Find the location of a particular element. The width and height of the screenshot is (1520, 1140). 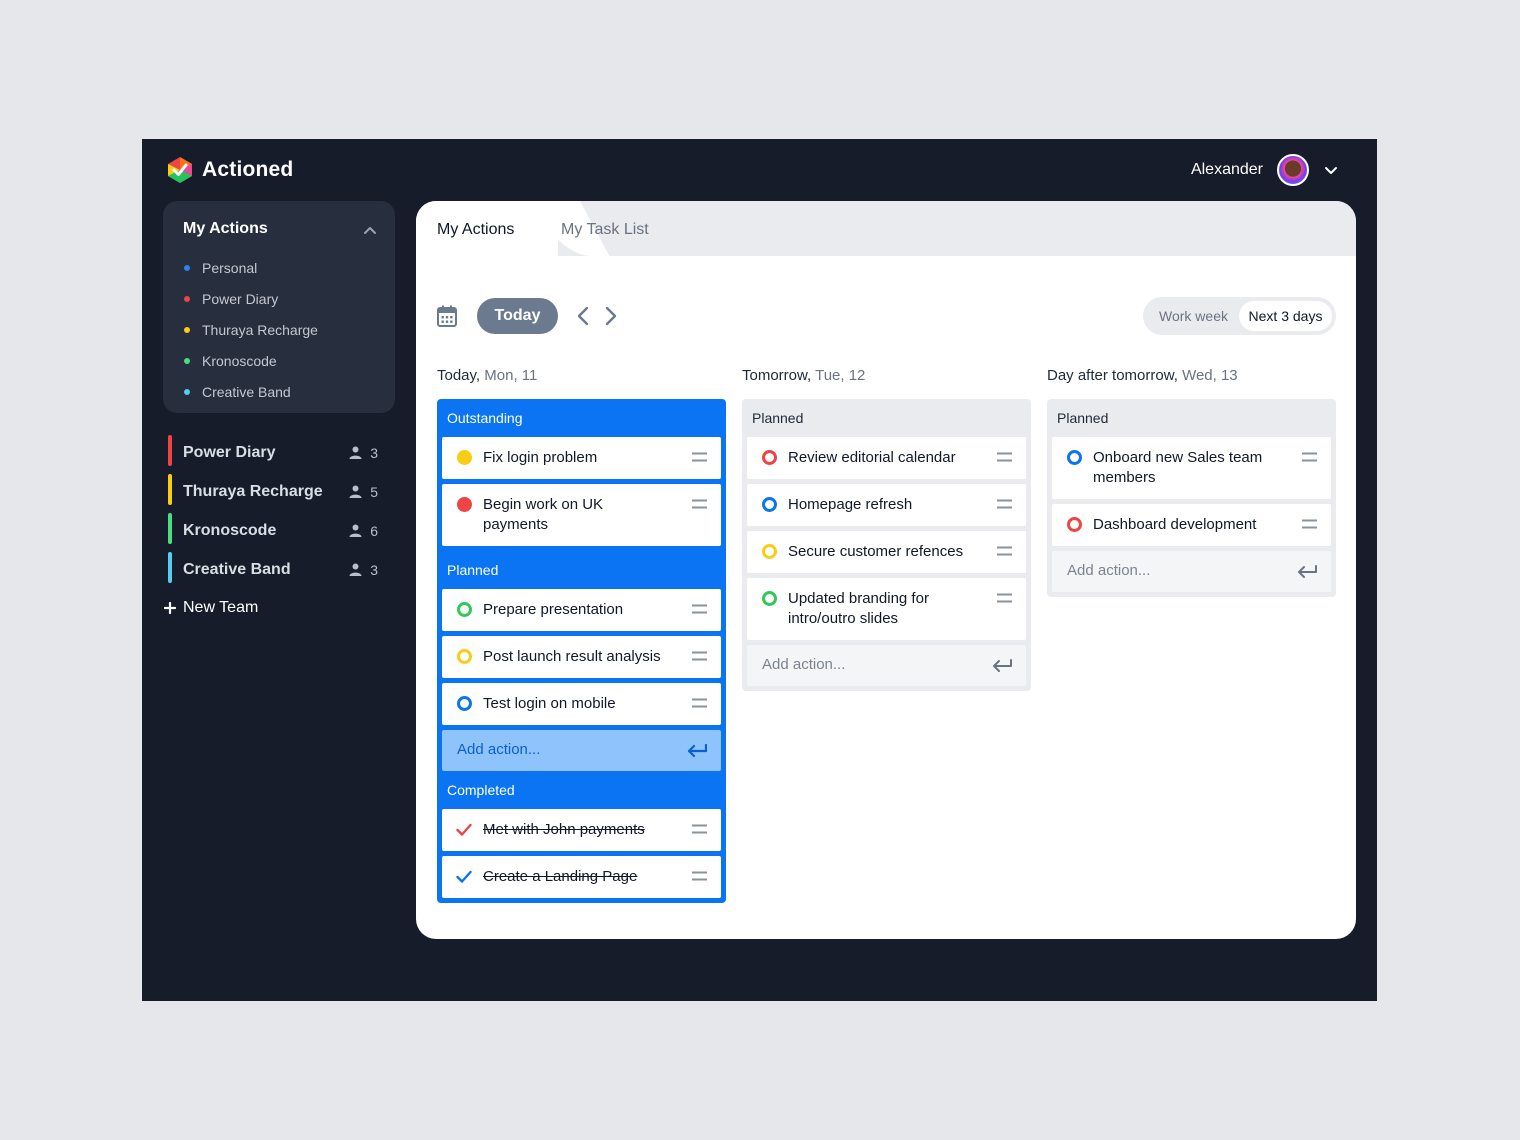

app-name: Actioned is located at coordinates (248, 169).